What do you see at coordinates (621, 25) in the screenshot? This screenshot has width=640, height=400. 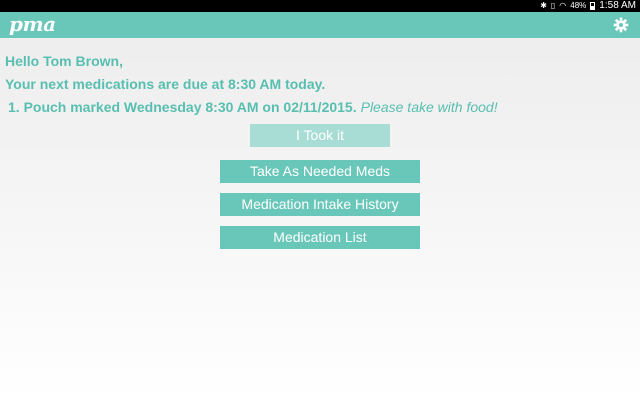 I see `gear-icon` at bounding box center [621, 25].